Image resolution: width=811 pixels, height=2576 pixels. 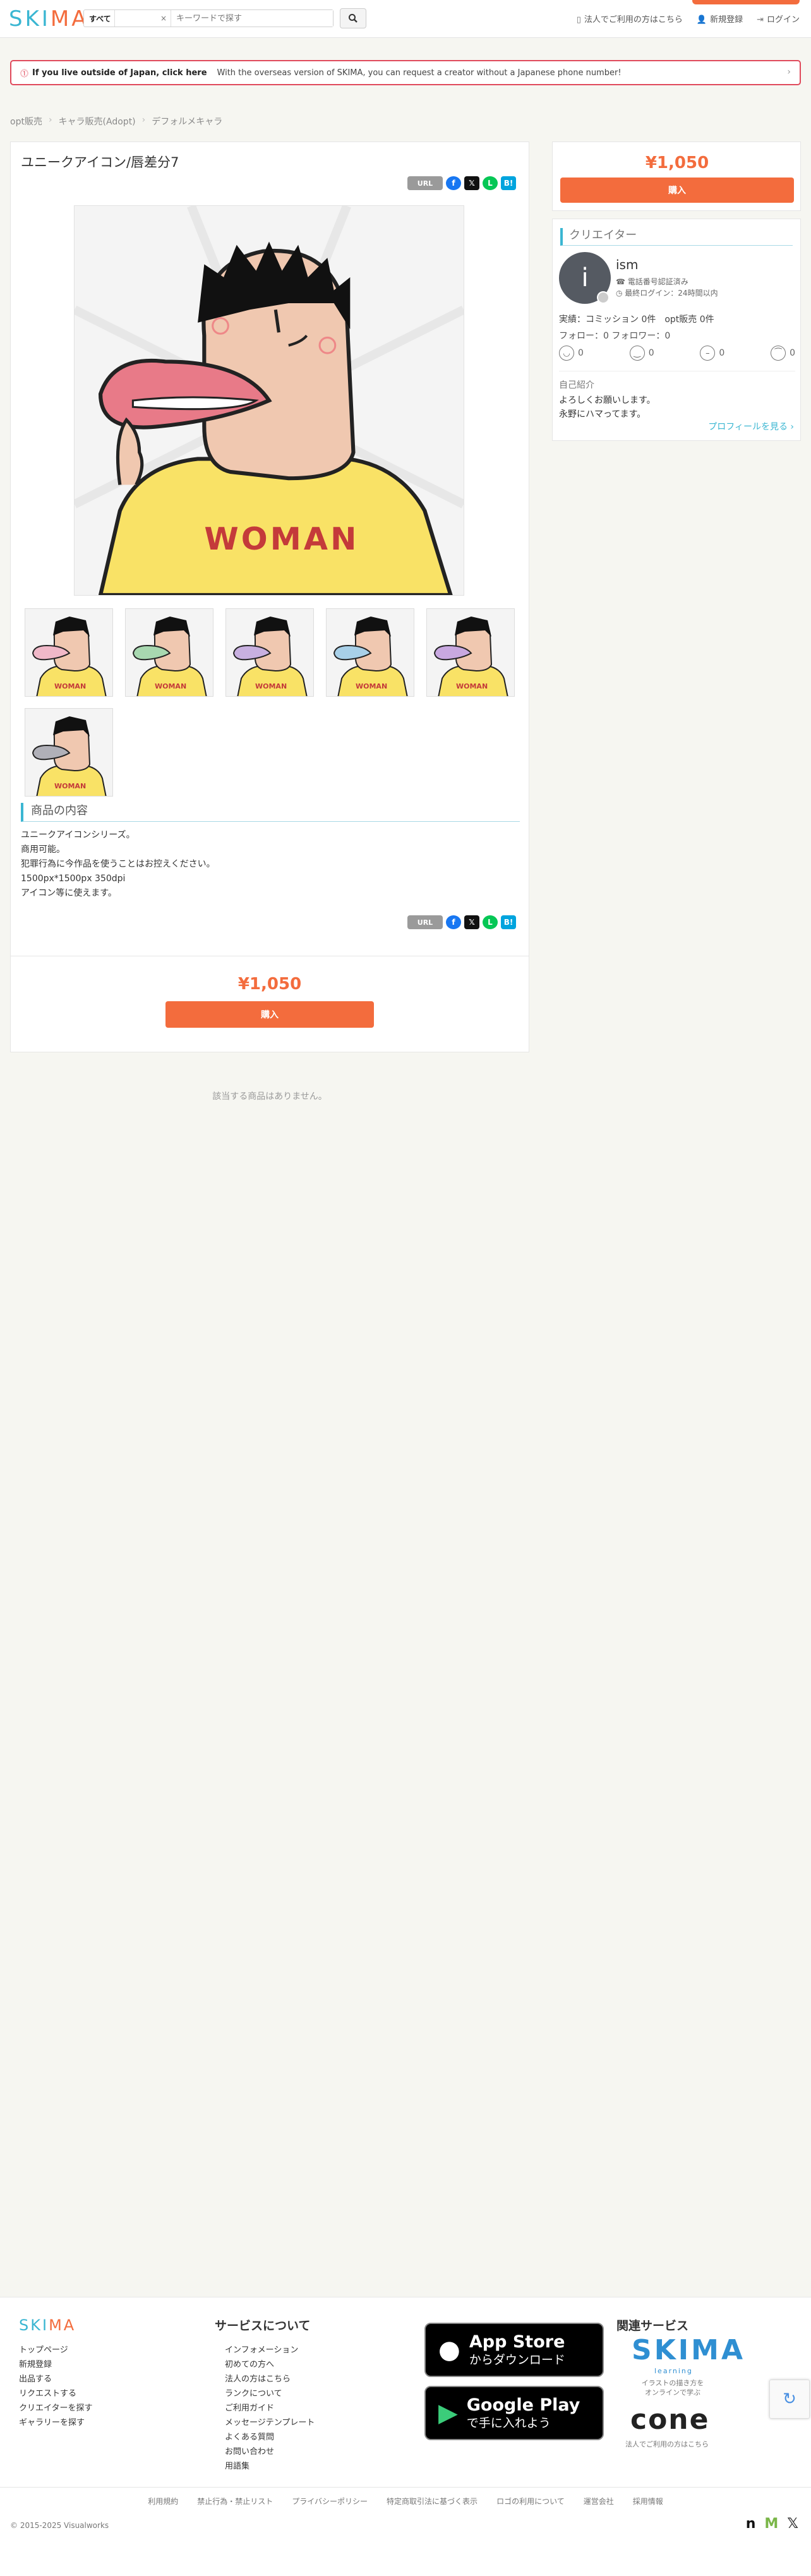 I want to click on creator-name: ism, so click(x=627, y=264).